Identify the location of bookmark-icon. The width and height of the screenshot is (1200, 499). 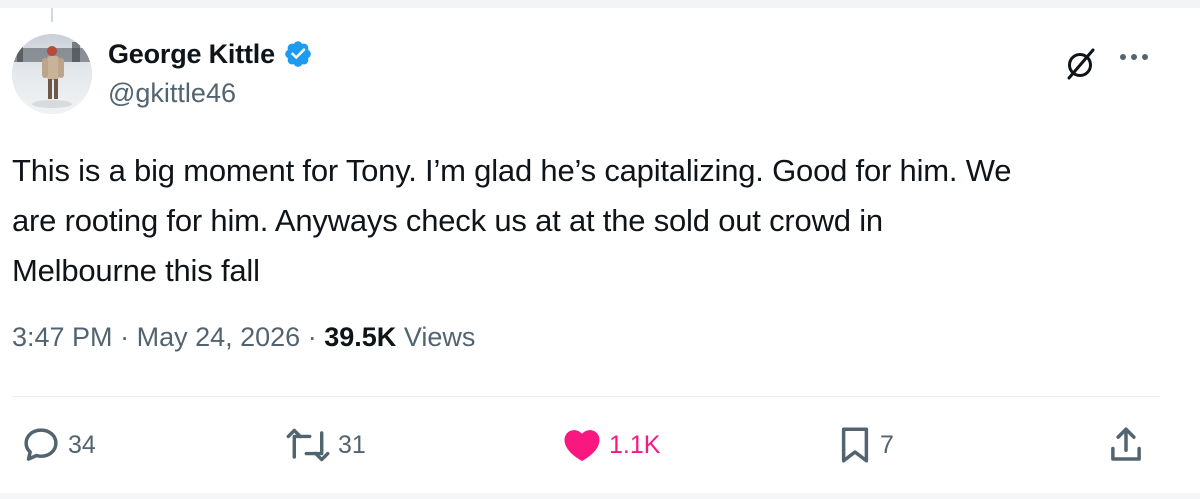
(855, 445).